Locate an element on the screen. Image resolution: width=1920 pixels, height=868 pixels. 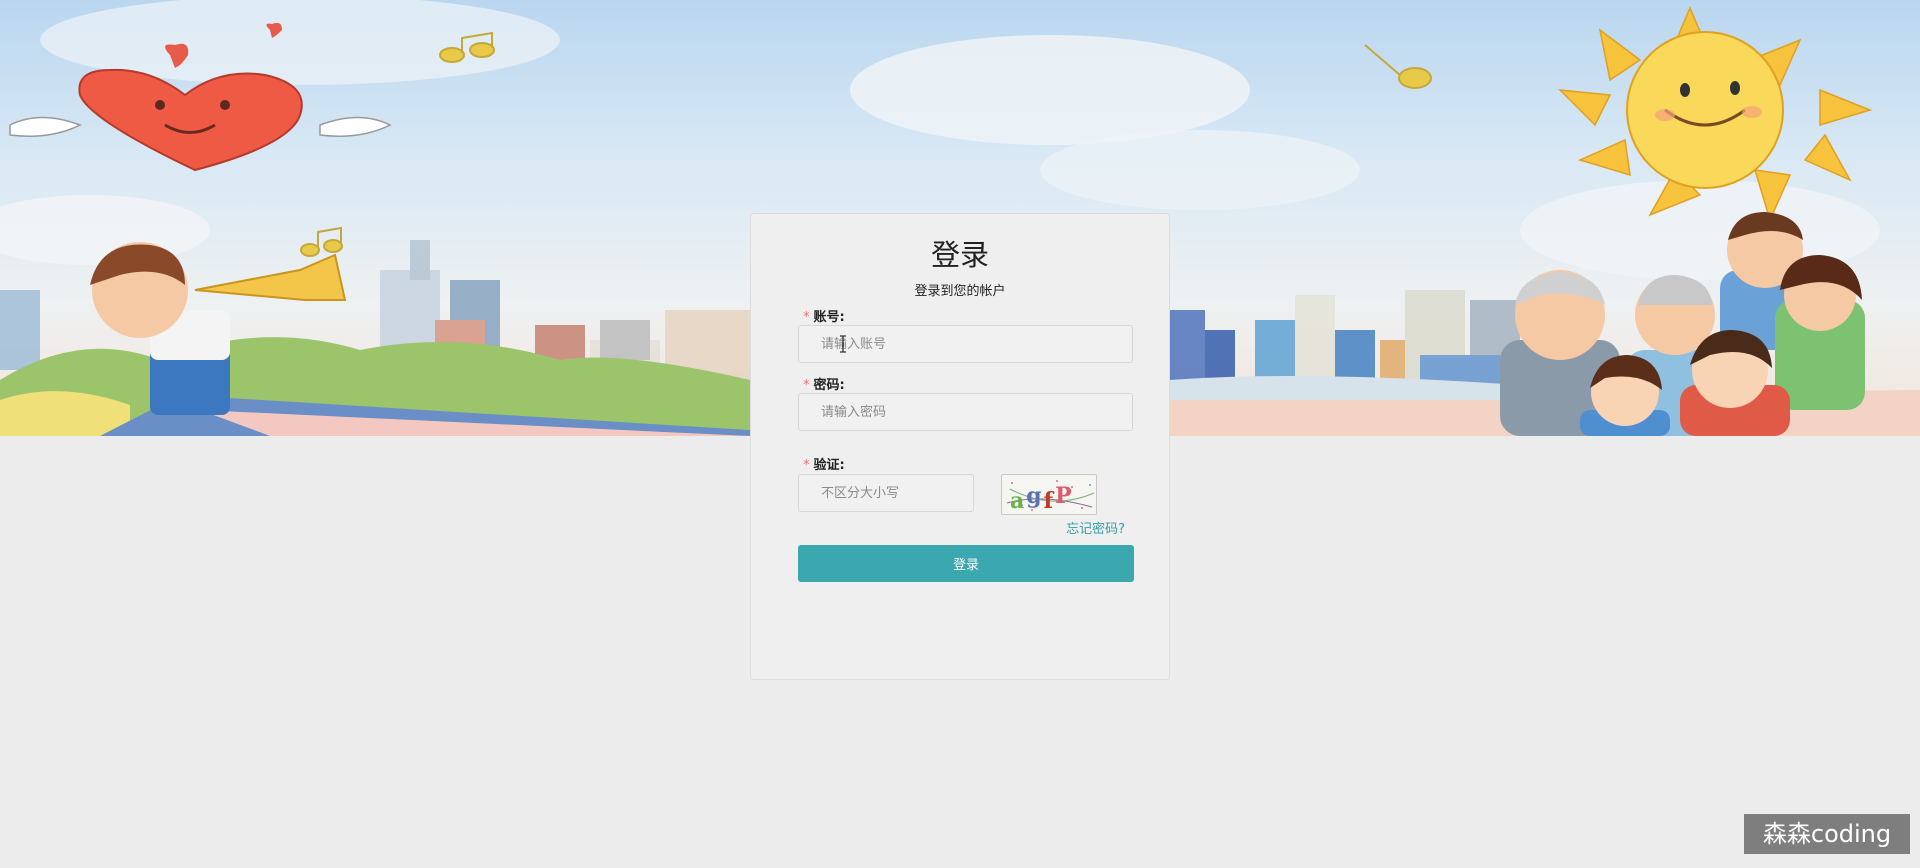
login-title: 登录 is located at coordinates (959, 255).